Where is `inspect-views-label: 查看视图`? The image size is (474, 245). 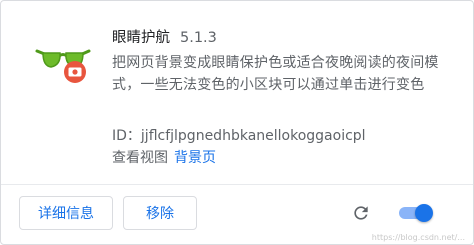 inspect-views-label: 查看视图 is located at coordinates (140, 158).